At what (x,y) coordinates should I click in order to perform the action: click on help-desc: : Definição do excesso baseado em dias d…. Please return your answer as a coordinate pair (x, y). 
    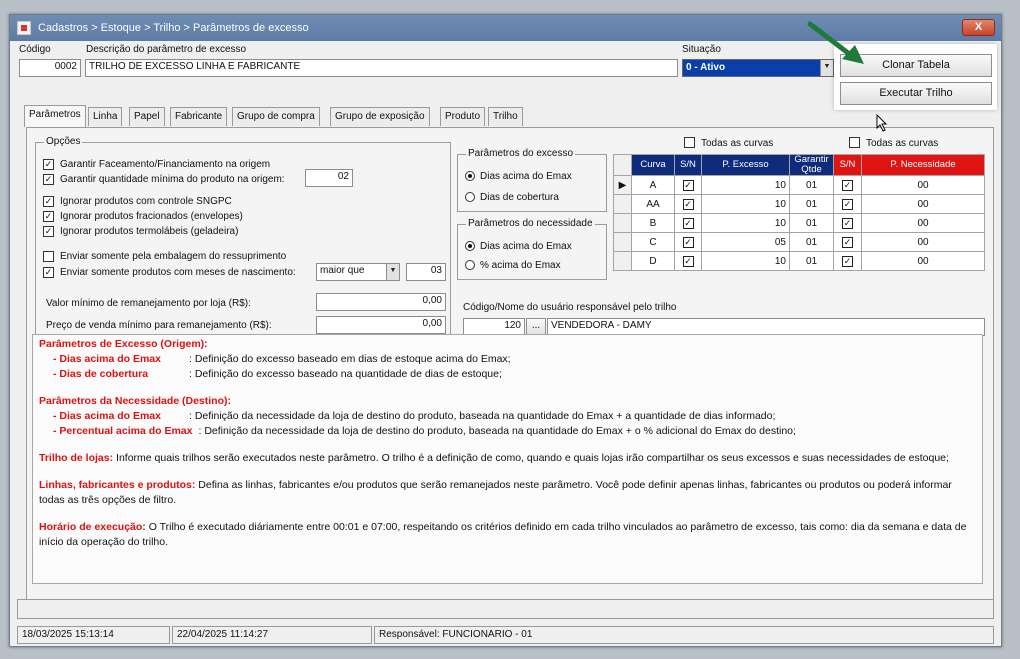
    Looking at the image, I should click on (350, 359).